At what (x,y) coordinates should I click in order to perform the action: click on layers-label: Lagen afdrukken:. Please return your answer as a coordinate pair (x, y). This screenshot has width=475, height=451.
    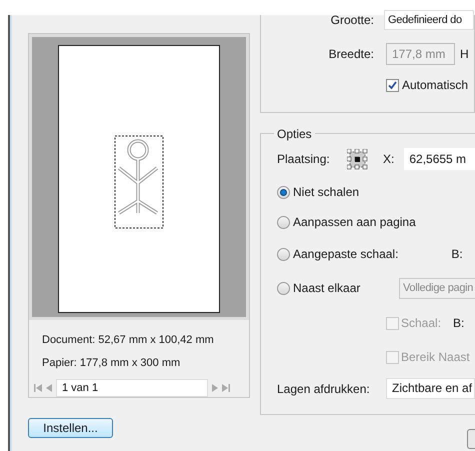
    Looking at the image, I should click on (324, 389).